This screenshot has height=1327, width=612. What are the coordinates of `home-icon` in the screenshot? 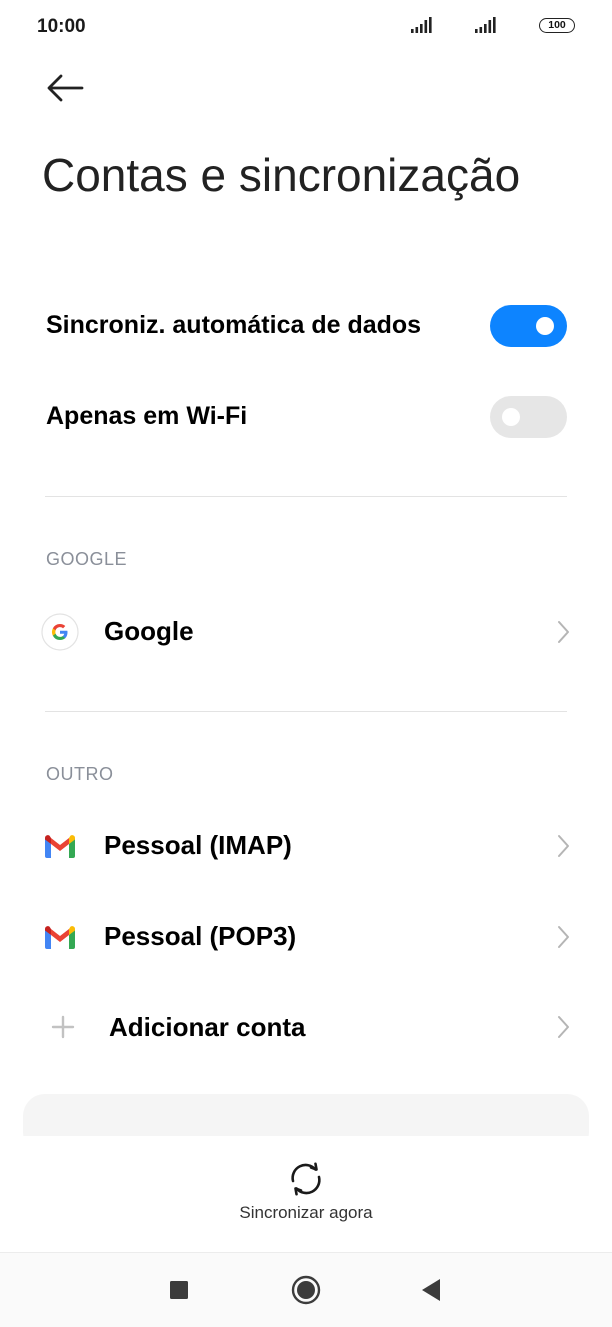 It's located at (306, 1290).